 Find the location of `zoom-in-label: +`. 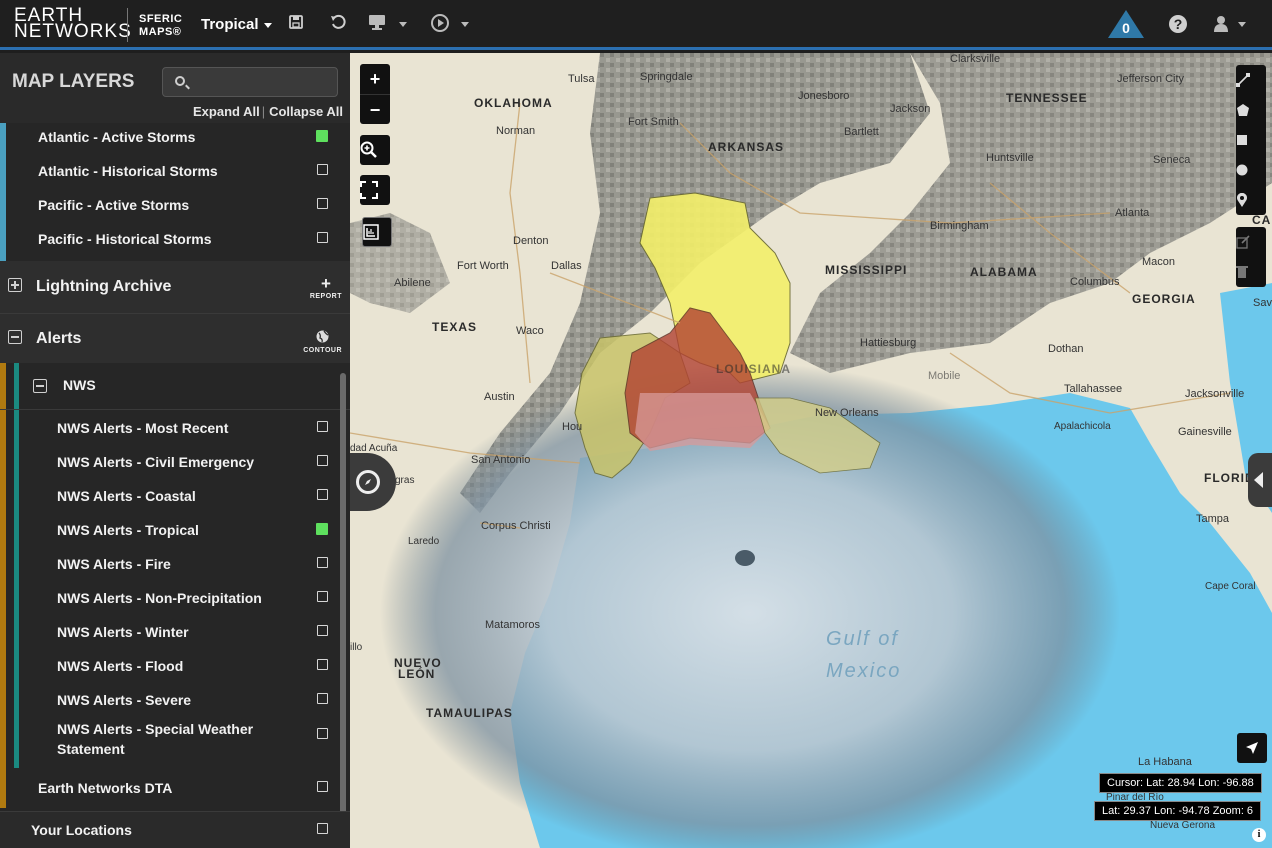

zoom-in-label: + is located at coordinates (375, 79).